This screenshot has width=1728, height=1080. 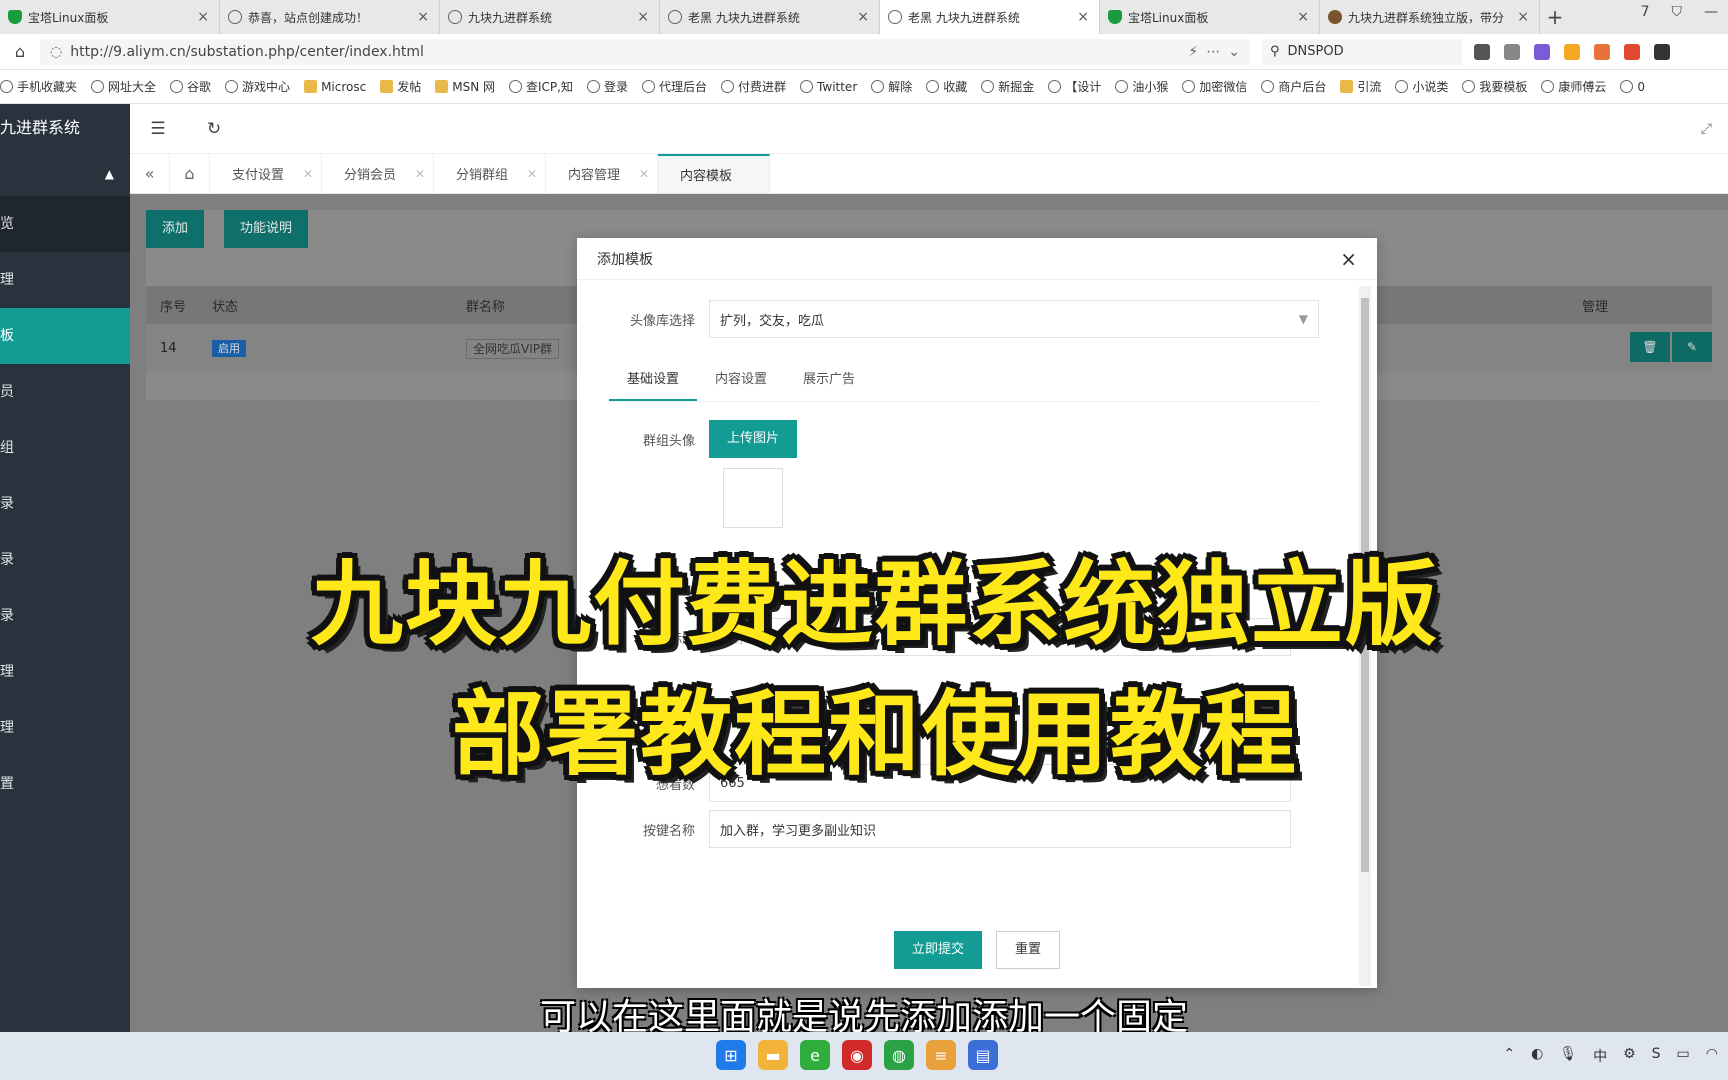 What do you see at coordinates (607, 86) in the screenshot?
I see `bookmark-item: 登录` at bounding box center [607, 86].